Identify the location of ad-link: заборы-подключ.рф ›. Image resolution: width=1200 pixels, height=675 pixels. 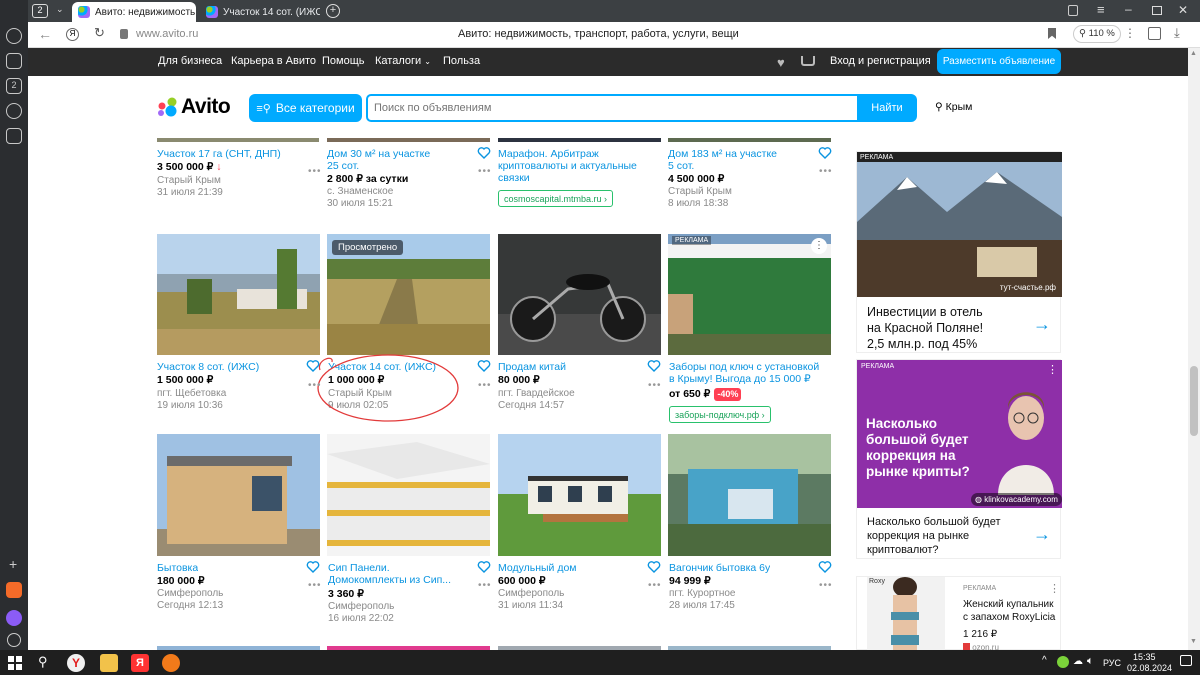
(720, 414).